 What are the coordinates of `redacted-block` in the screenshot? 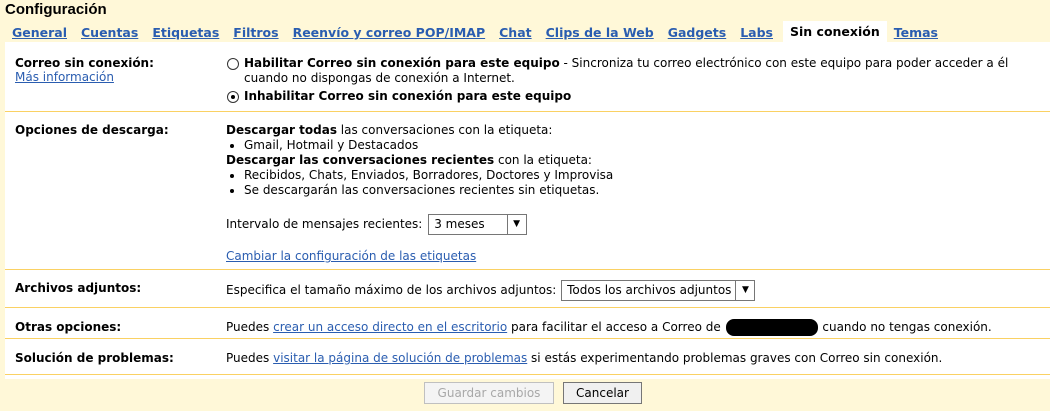 It's located at (771, 327).